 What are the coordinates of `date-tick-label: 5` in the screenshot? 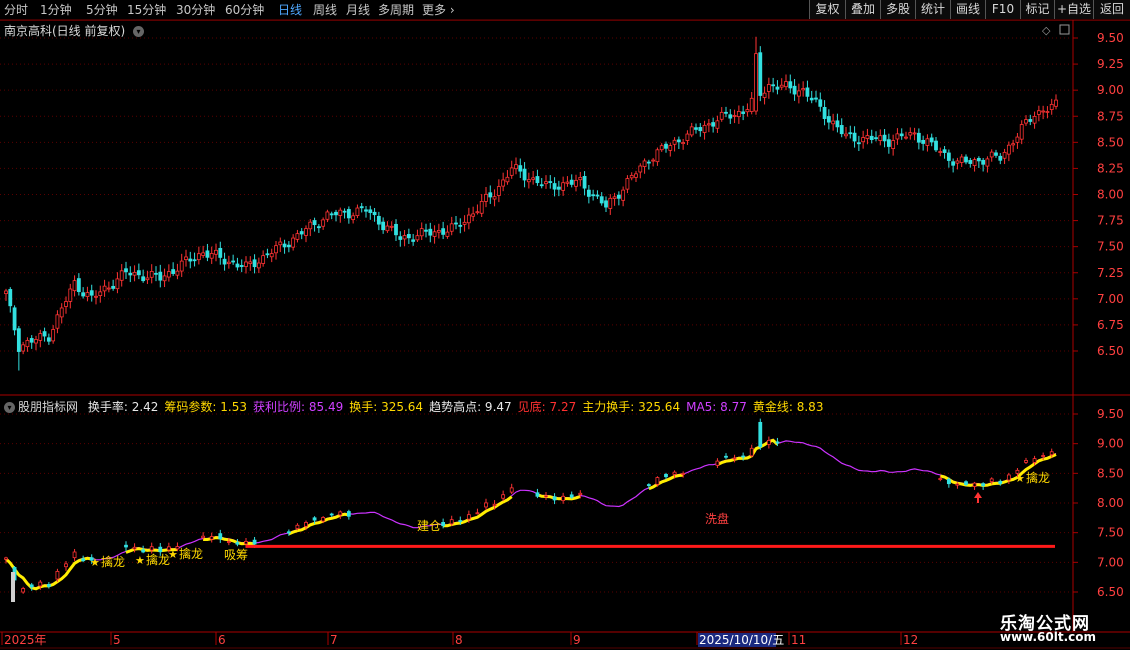 It's located at (117, 640).